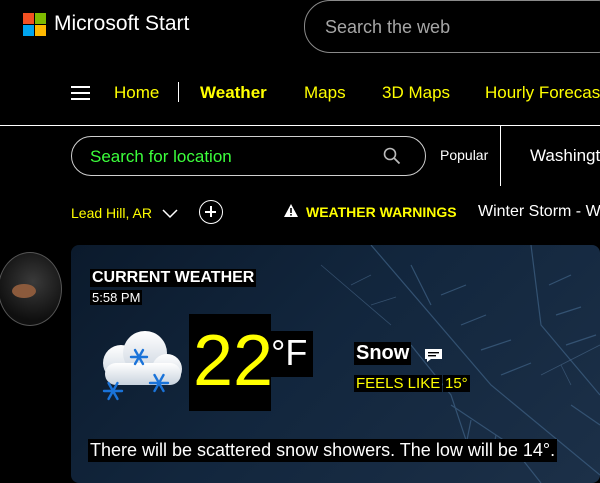 Image resolution: width=600 pixels, height=483 pixels. What do you see at coordinates (462, 27) in the screenshot?
I see `web-search-input` at bounding box center [462, 27].